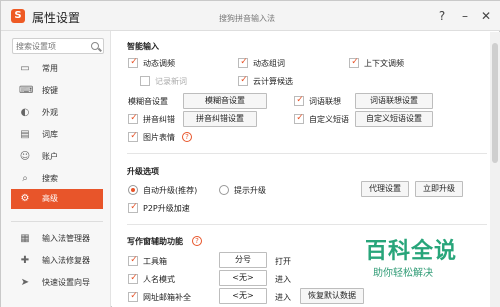  Describe the element at coordinates (159, 279) in the screenshot. I see `person-mode-label: 人名模式` at that location.